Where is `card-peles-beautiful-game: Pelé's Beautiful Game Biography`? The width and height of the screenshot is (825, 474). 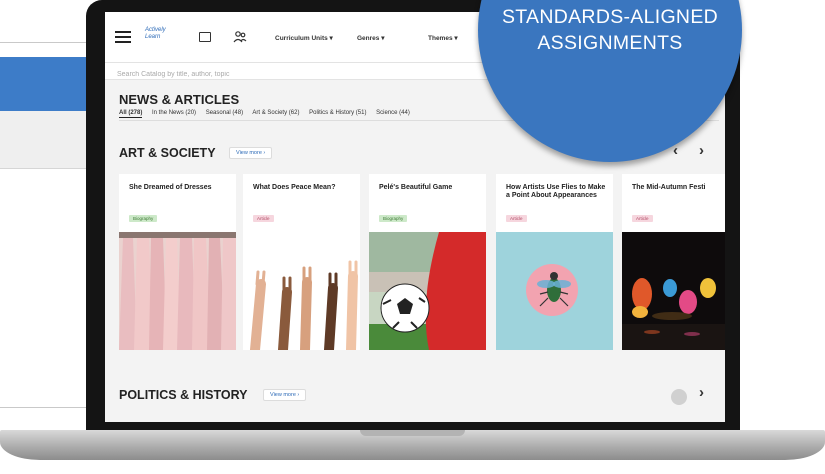
card-peles-beautiful-game: Pelé's Beautiful Game Biography is located at coordinates (427, 262).